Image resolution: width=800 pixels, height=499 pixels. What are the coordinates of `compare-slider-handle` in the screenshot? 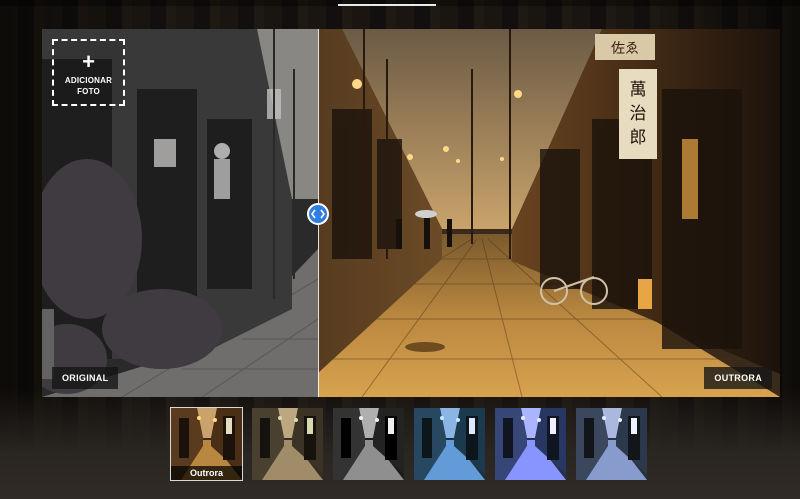 It's located at (318, 214).